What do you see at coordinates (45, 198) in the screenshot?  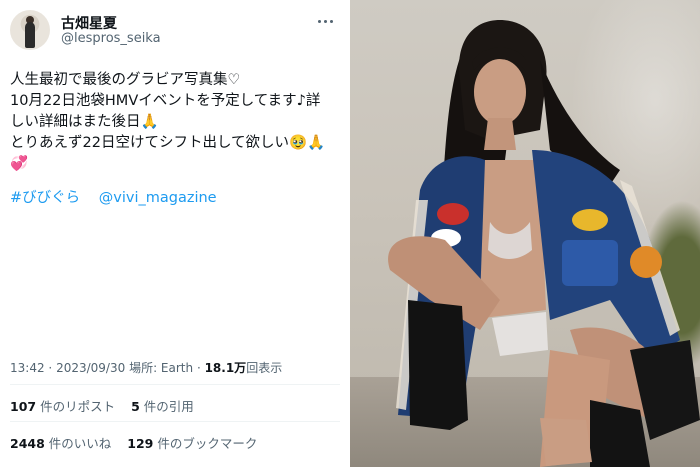 I see `hashtag-link: #びびぐら` at bounding box center [45, 198].